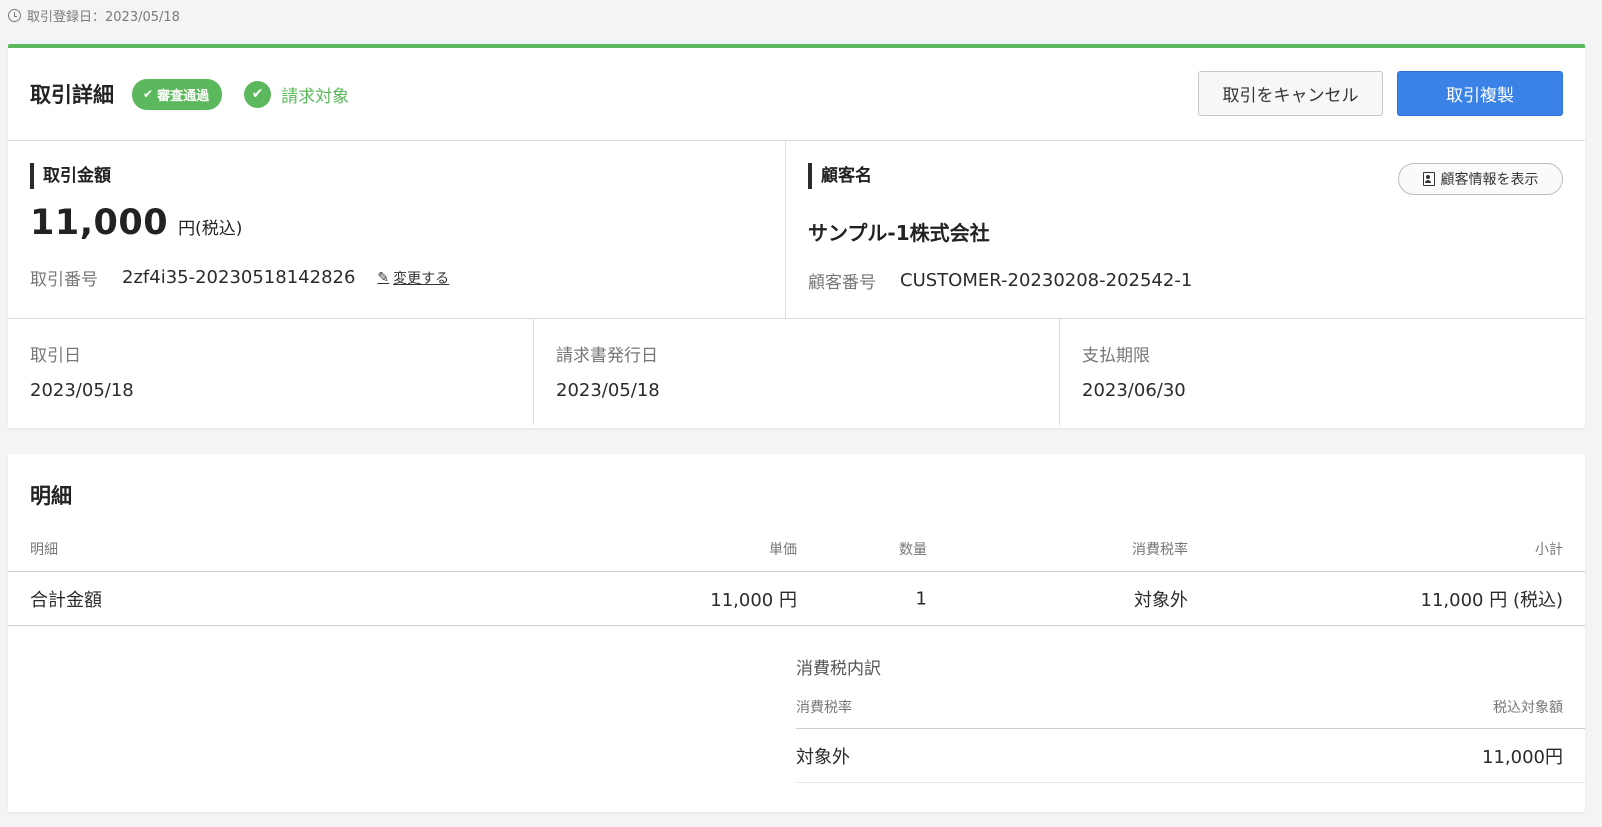  Describe the element at coordinates (824, 708) in the screenshot. I see `tax-col-rate: 消費税率` at that location.